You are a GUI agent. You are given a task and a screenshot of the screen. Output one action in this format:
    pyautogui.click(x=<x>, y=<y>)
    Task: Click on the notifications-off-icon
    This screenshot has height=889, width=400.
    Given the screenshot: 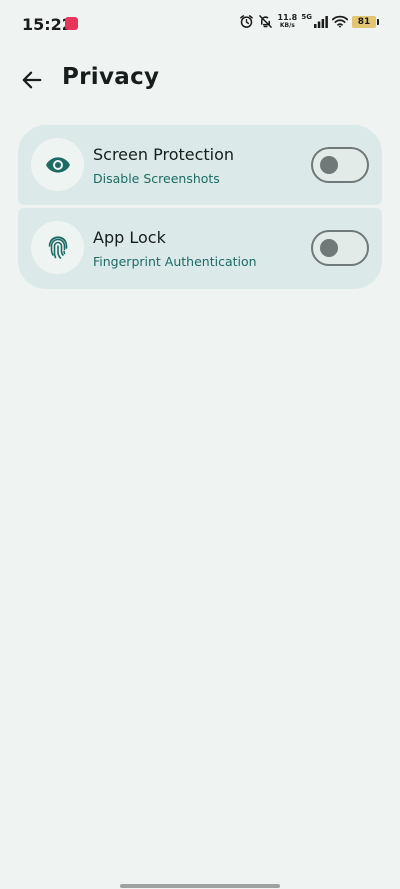 What is the action you would take?
    pyautogui.click(x=266, y=21)
    